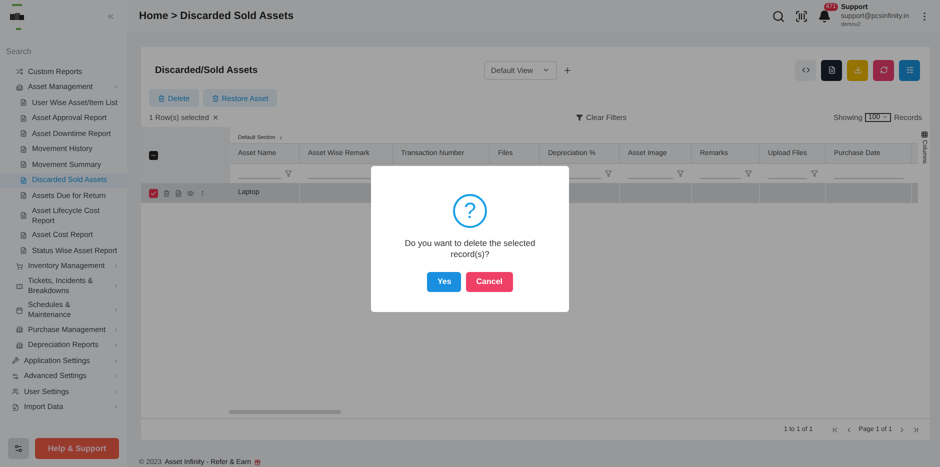  I want to click on search-field: Search, so click(63, 51).